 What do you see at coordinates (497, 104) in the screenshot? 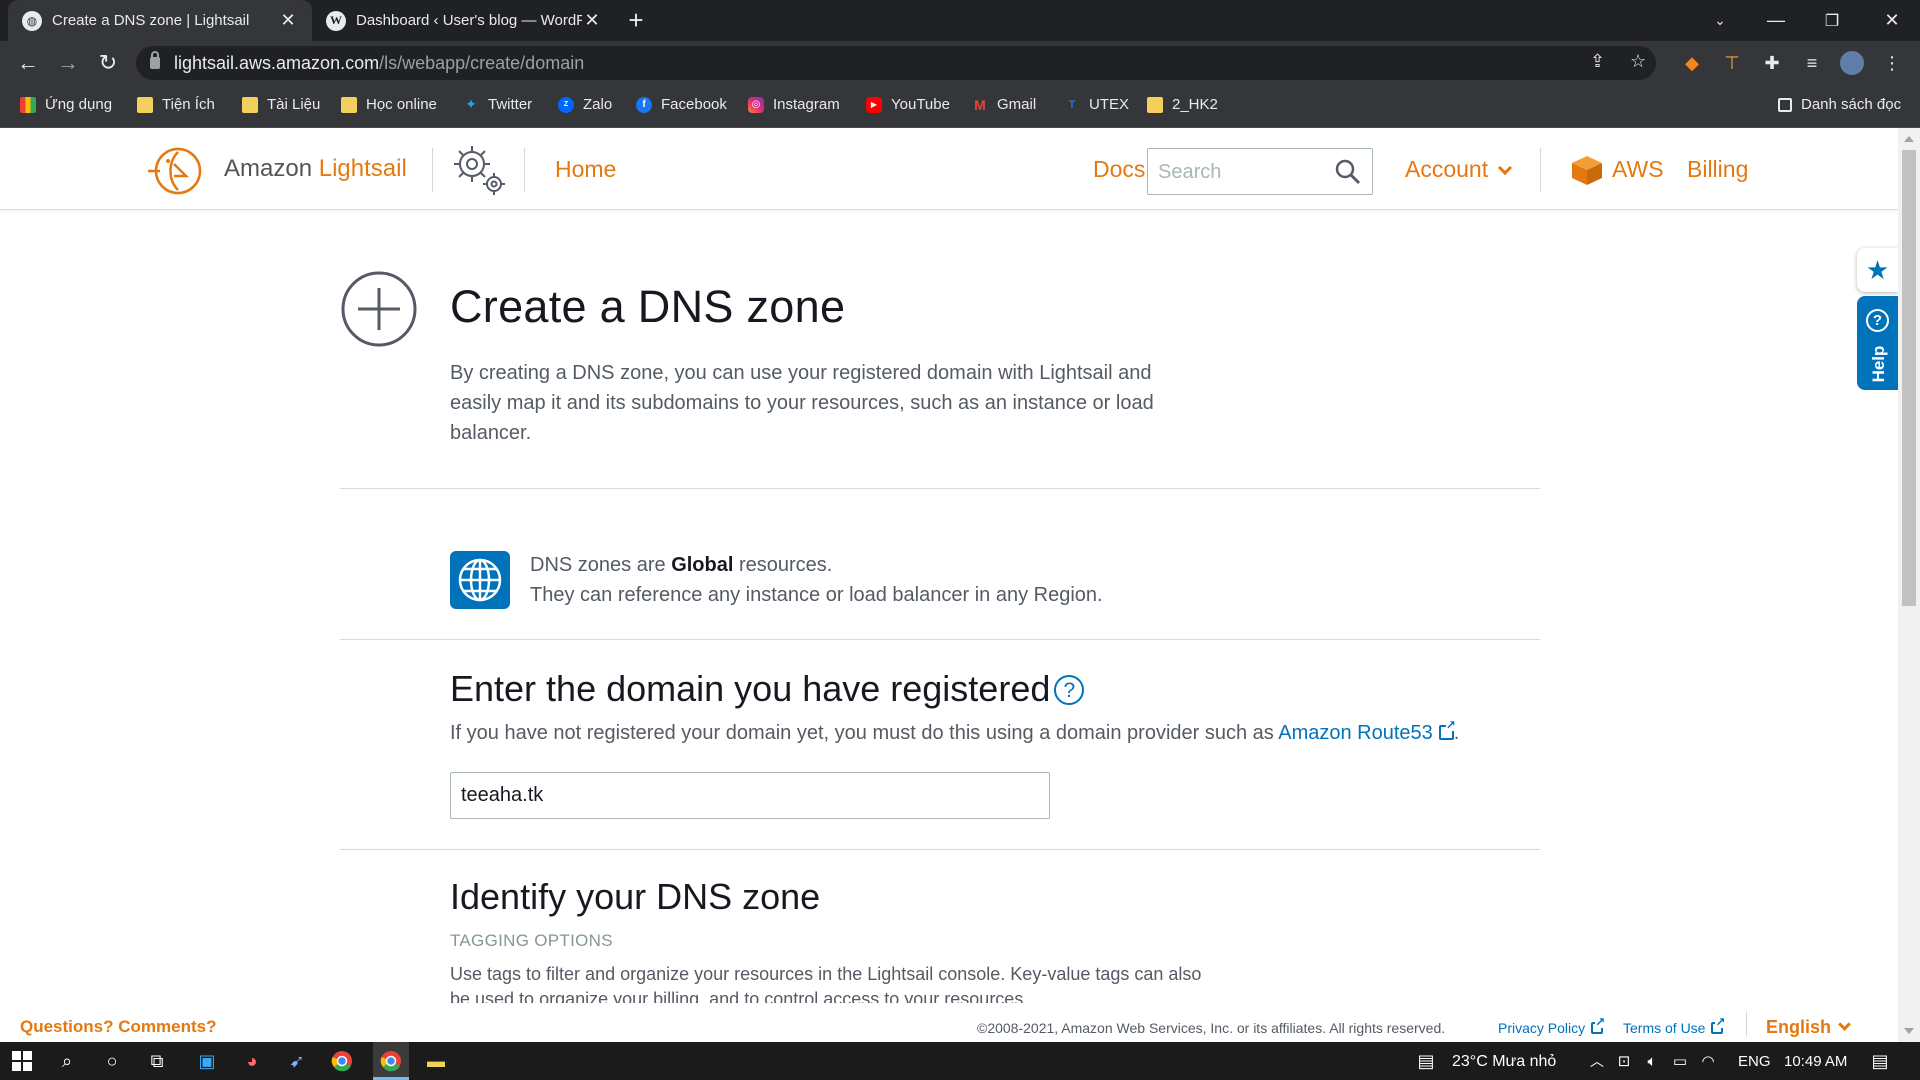
I see `bookmark-twitter: ✦ Twitter` at bounding box center [497, 104].